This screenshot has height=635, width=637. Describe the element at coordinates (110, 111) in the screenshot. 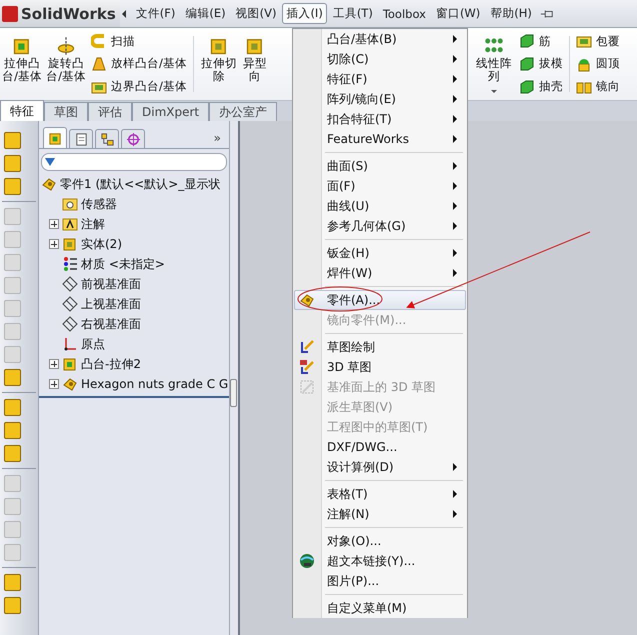

I see `tab: 评估` at that location.